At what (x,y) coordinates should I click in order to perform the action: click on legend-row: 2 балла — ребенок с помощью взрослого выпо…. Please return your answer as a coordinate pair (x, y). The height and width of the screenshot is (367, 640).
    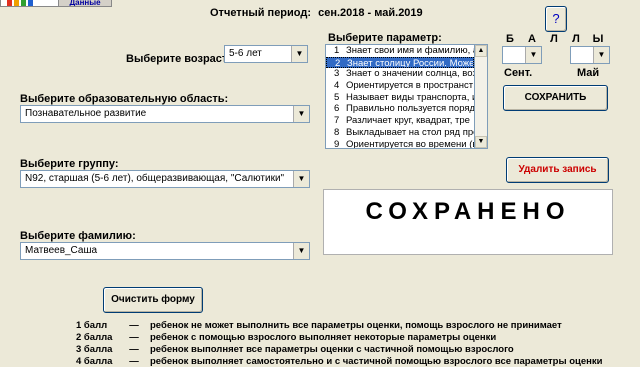
    Looking at the image, I should click on (356, 337).